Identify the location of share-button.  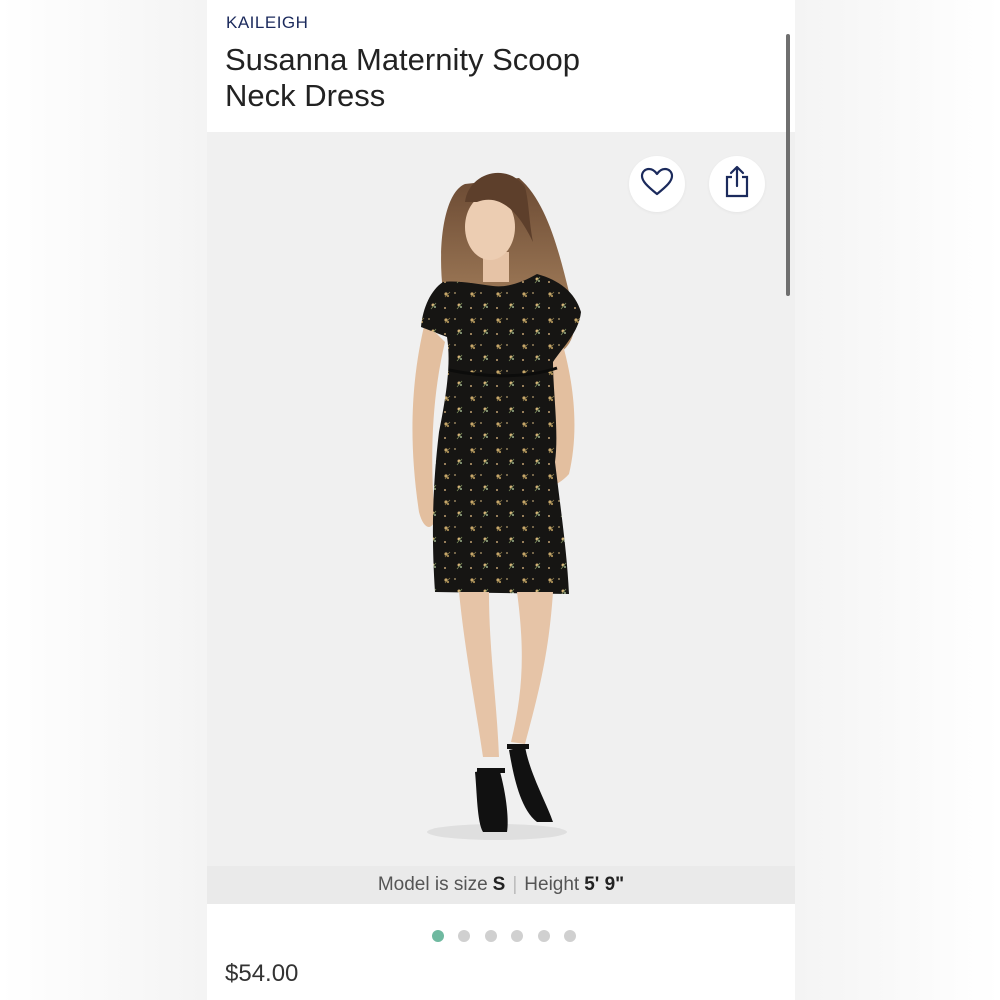
(737, 184).